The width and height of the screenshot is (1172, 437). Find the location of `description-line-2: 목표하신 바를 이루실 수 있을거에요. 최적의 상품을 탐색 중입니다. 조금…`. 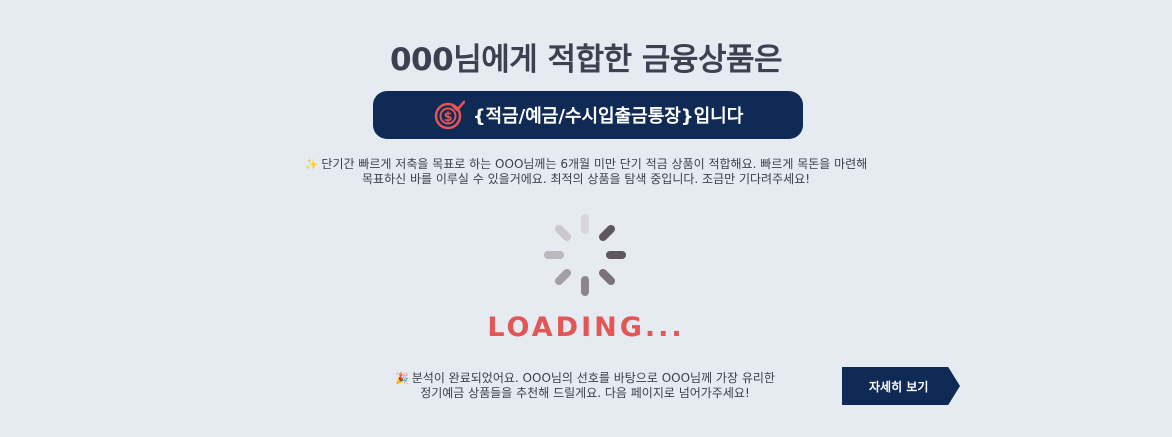

description-line-2: 목표하신 바를 이루실 수 있을거에요. 최적의 상품을 탐색 중입니다. 조금… is located at coordinates (586, 179).